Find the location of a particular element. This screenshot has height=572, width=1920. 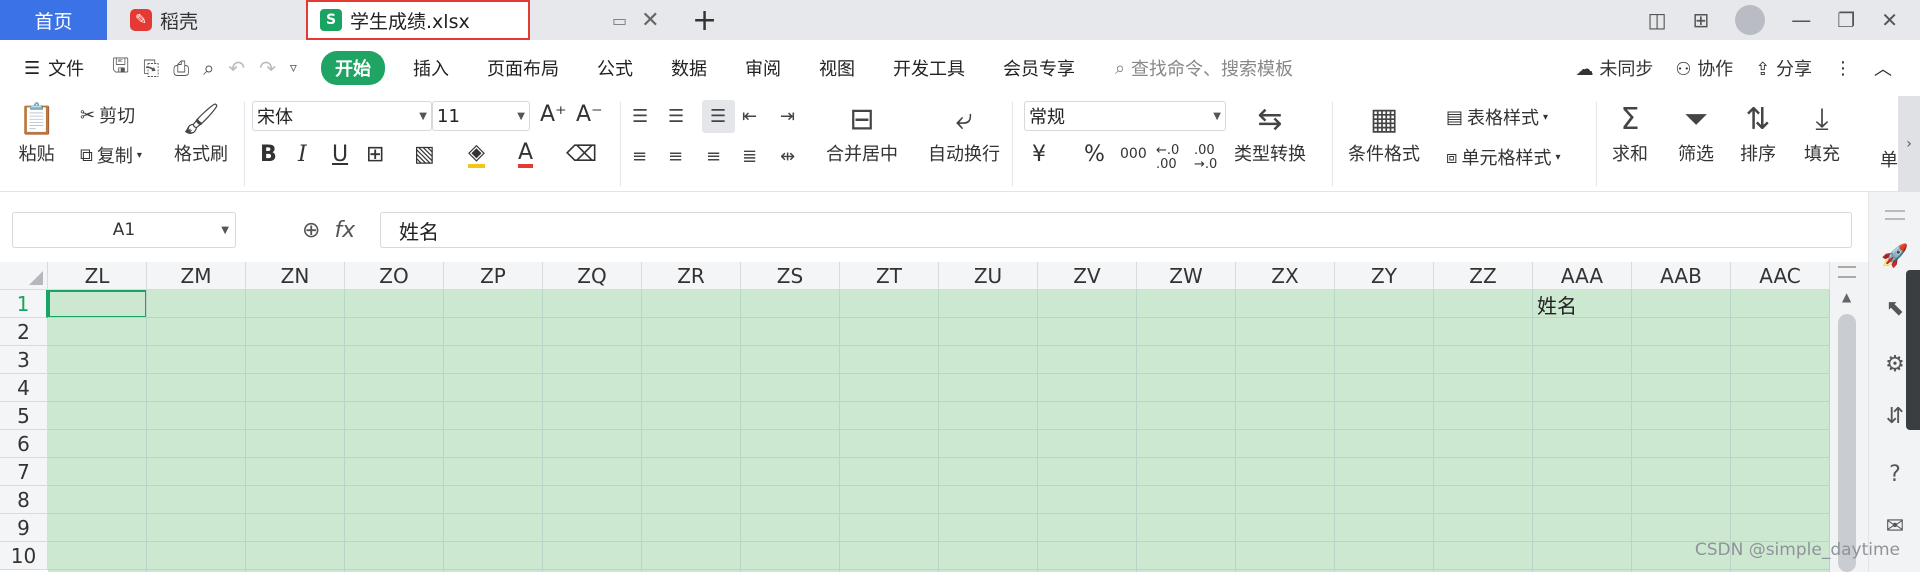

merge-center-button: ⊟ 合并居中 is located at coordinates (862, 133).